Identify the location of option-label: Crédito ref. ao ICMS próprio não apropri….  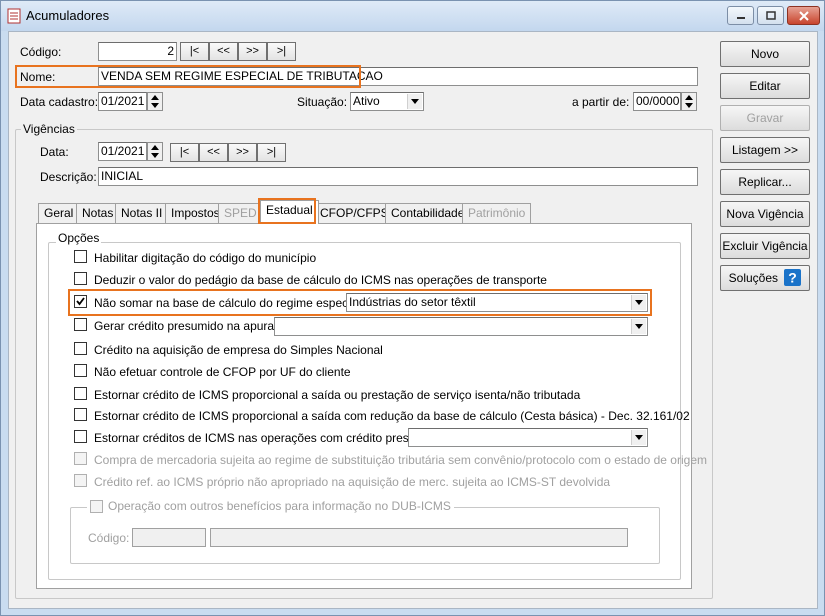
(352, 482).